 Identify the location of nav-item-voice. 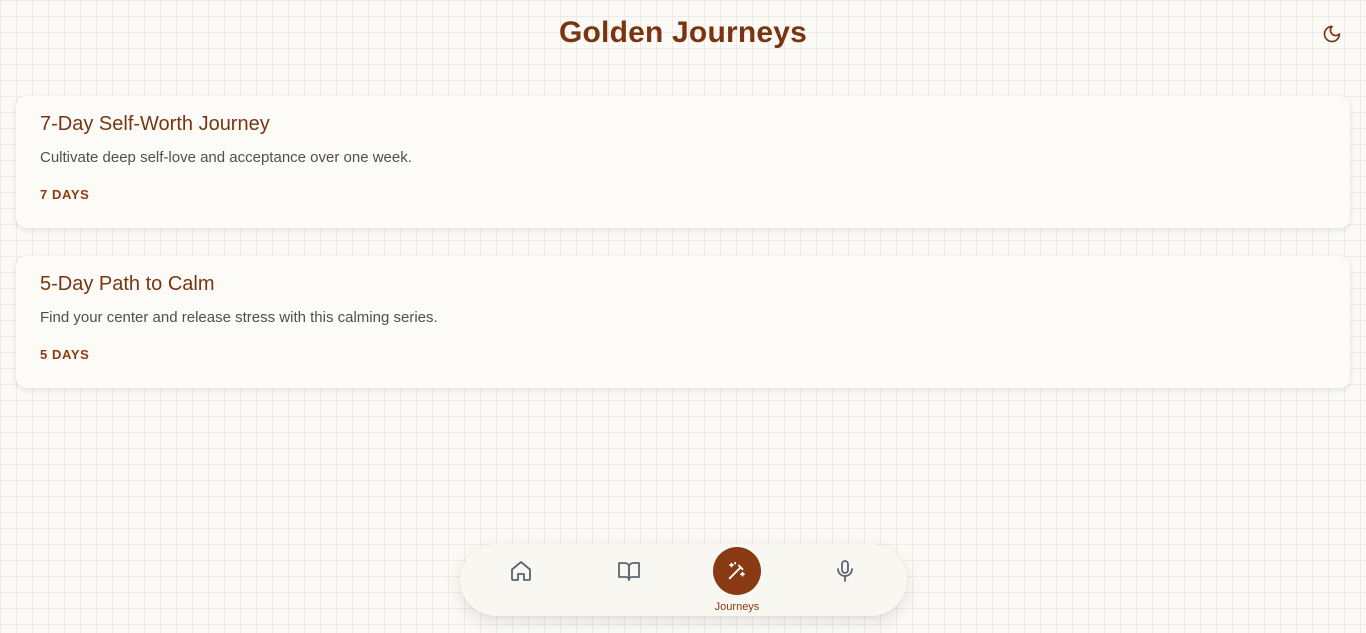
(845, 580).